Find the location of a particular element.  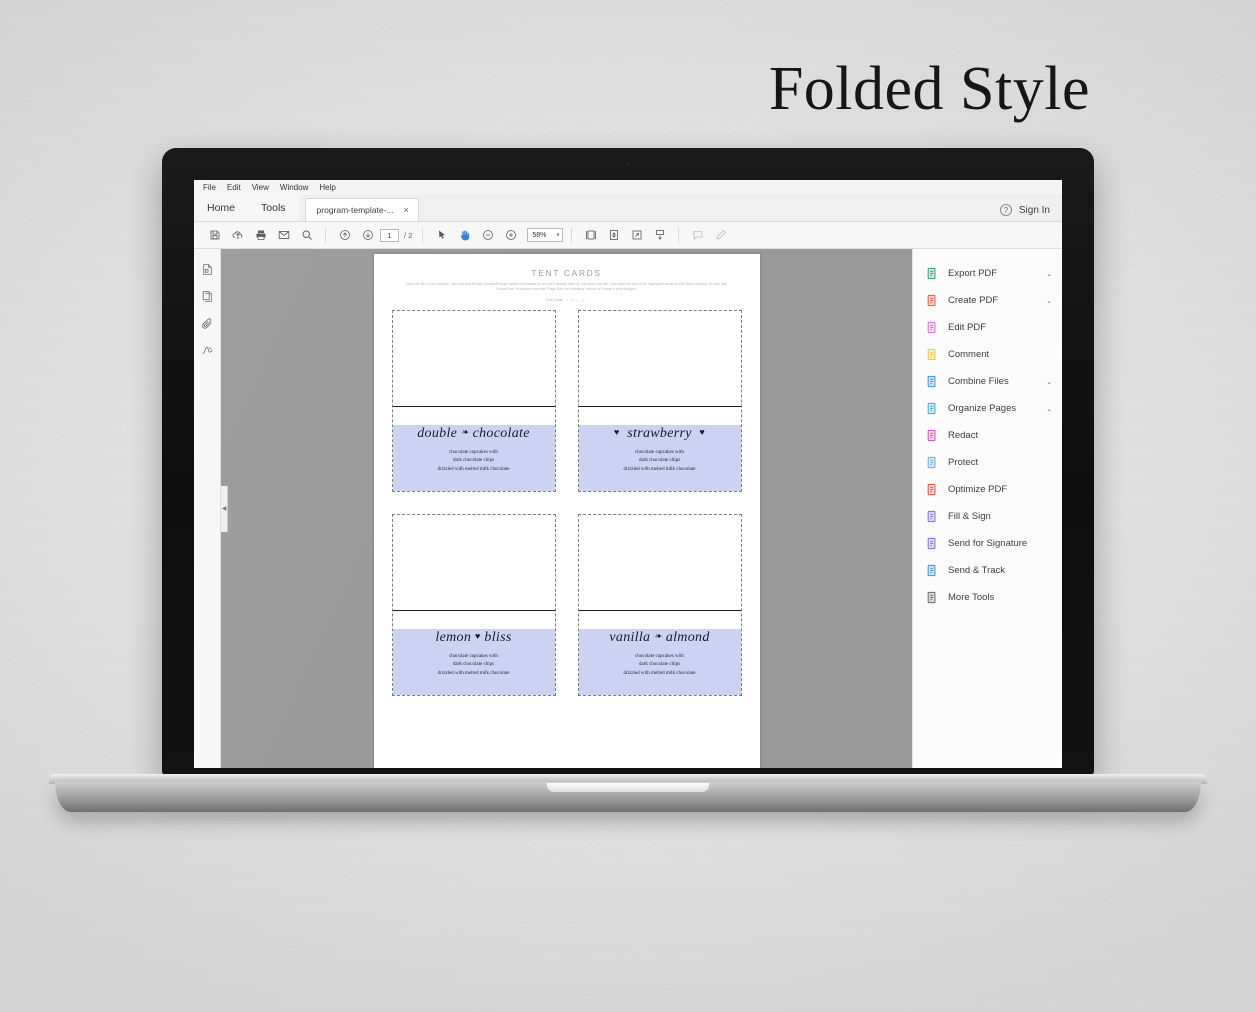

collapse-panel-handle: ◀ is located at coordinates (224, 508).